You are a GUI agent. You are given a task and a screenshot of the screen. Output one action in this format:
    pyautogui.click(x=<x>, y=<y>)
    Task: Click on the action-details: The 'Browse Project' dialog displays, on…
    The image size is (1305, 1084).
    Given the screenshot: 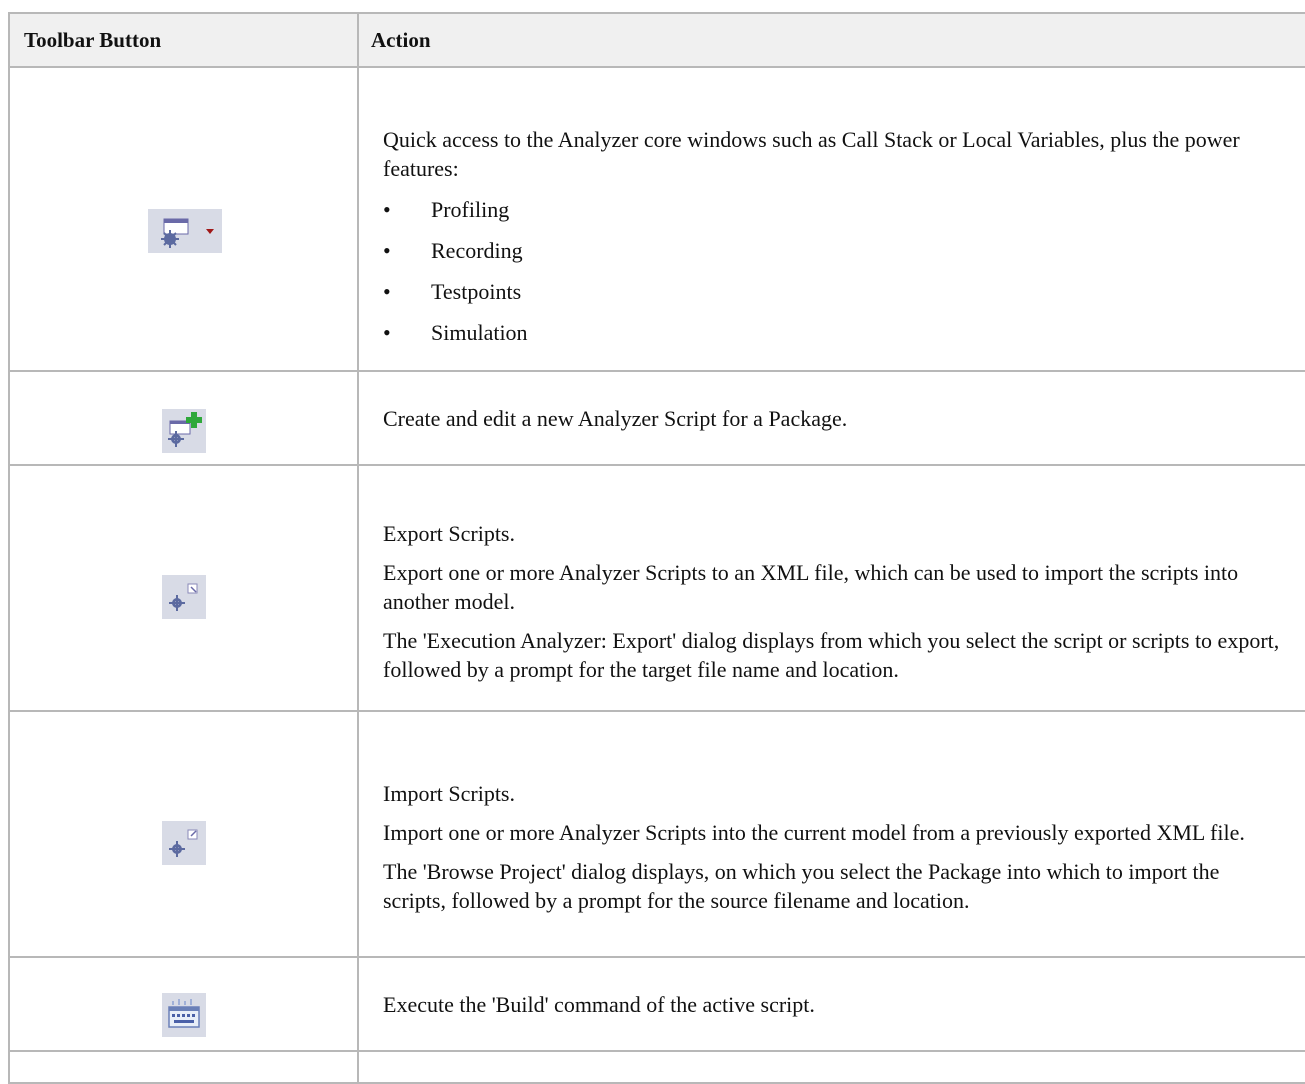 What is the action you would take?
    pyautogui.click(x=801, y=886)
    